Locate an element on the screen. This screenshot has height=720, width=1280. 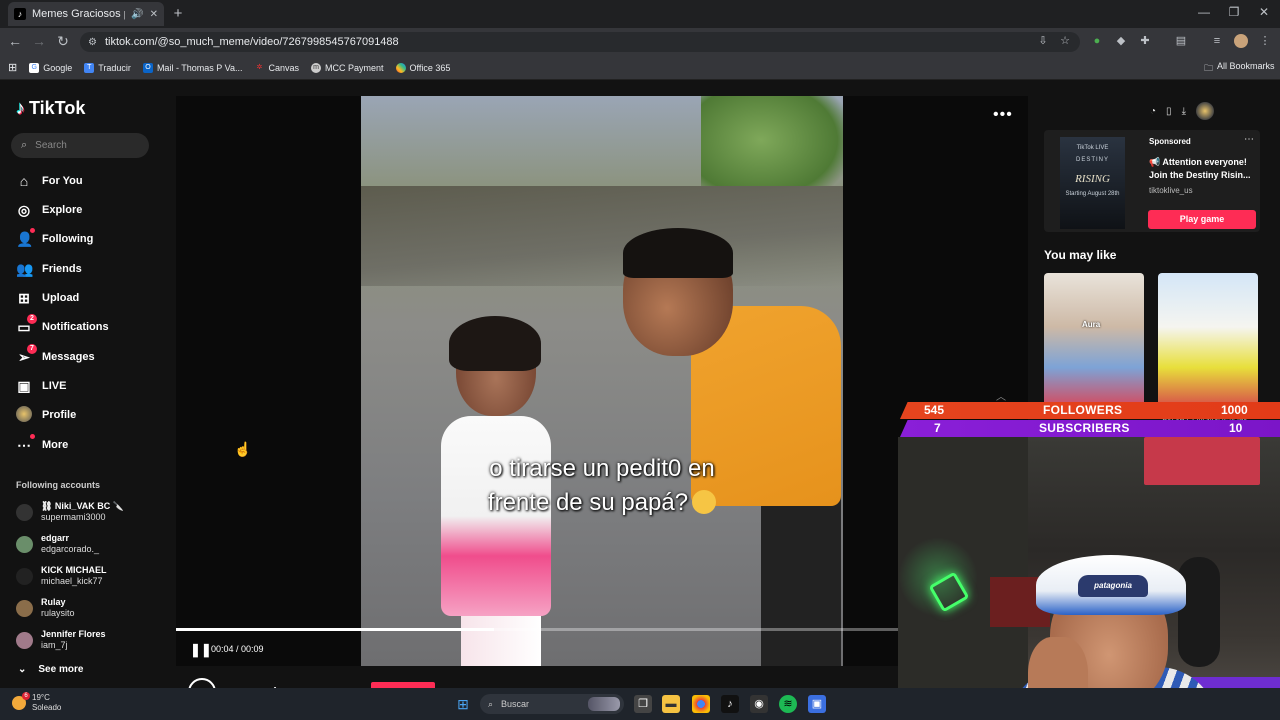
emoji-icon is located at coordinates (704, 502).